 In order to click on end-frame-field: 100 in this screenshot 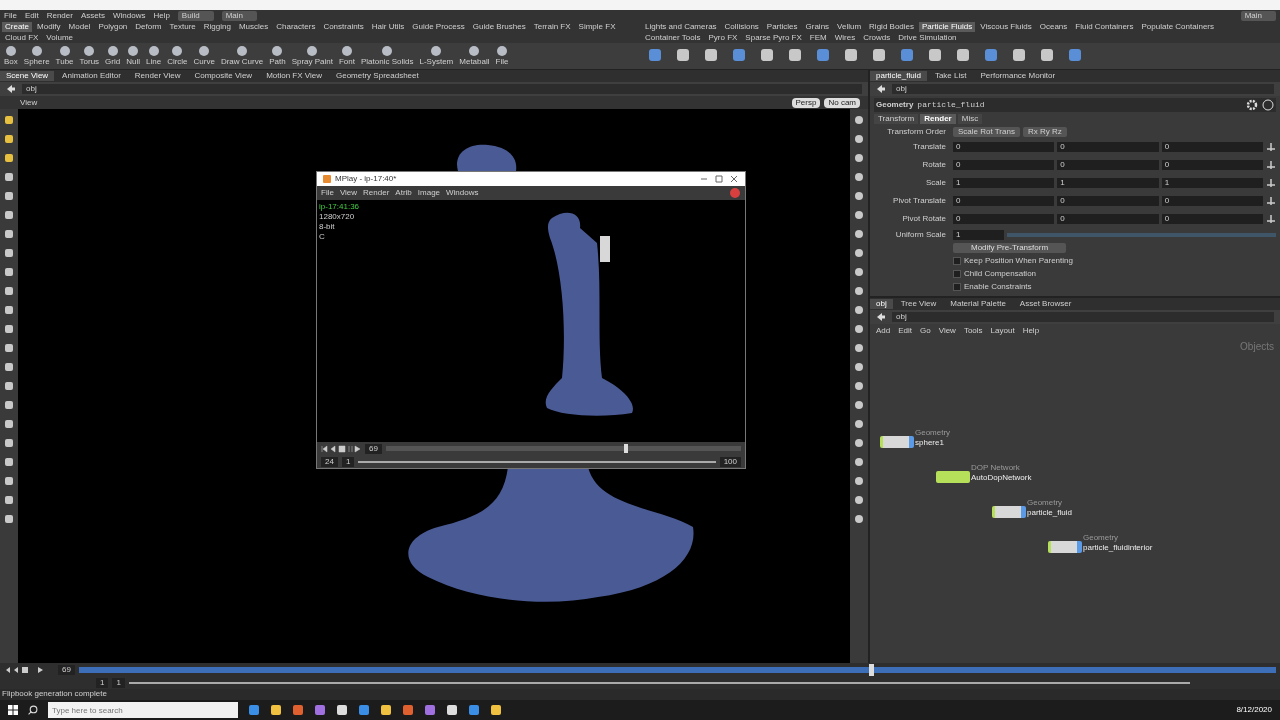, I will do `click(730, 461)`.